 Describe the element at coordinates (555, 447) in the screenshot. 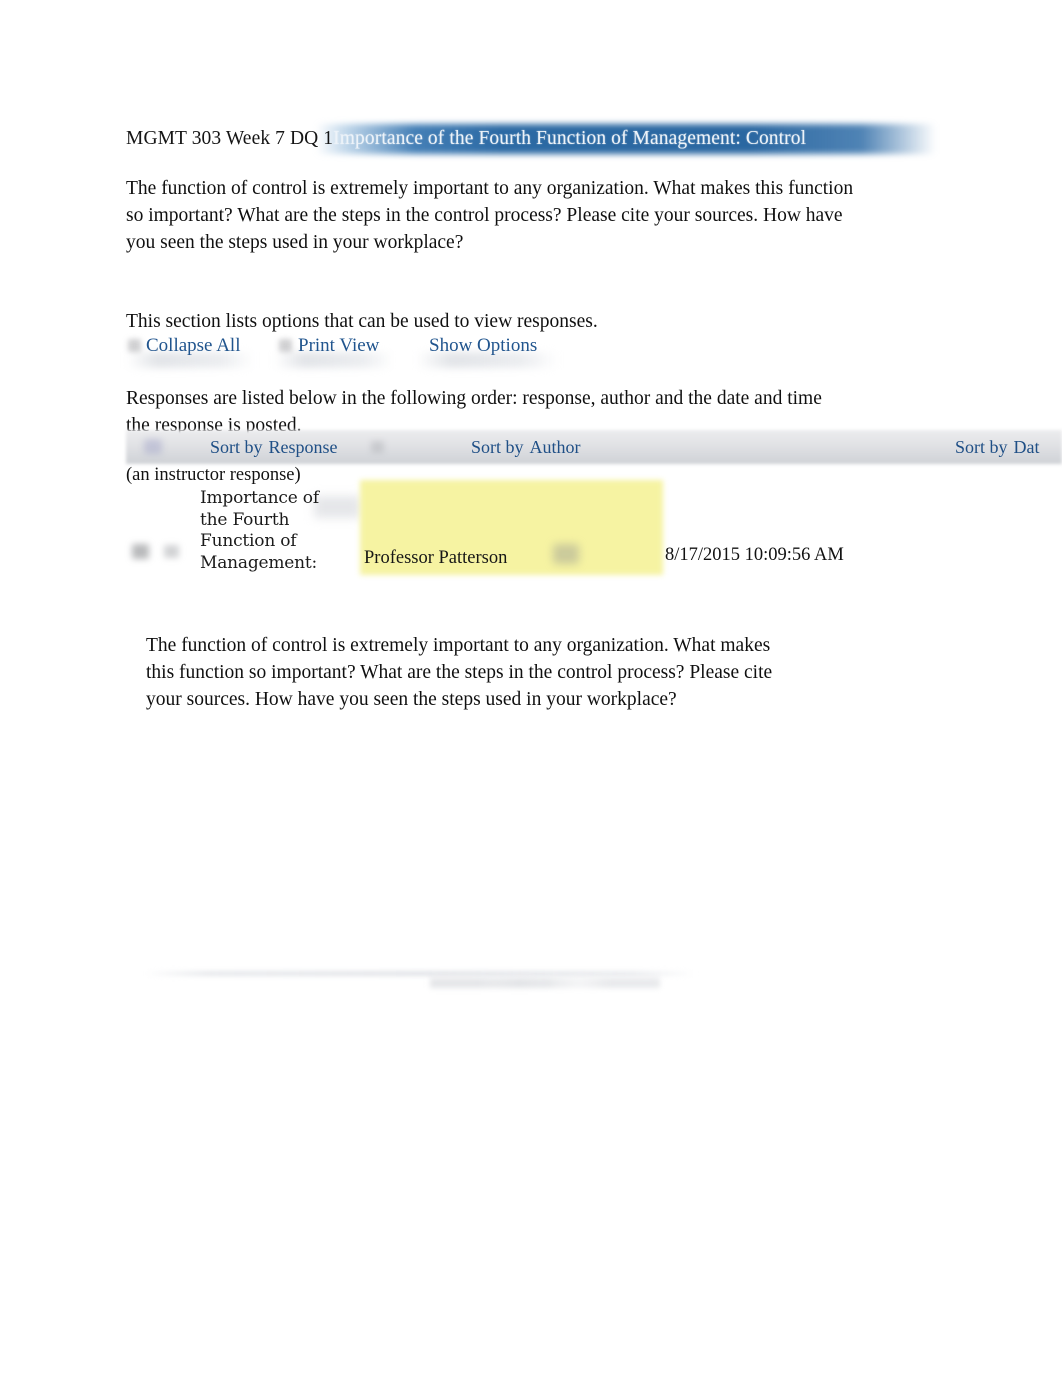

I see `sort-column-author: Author` at that location.